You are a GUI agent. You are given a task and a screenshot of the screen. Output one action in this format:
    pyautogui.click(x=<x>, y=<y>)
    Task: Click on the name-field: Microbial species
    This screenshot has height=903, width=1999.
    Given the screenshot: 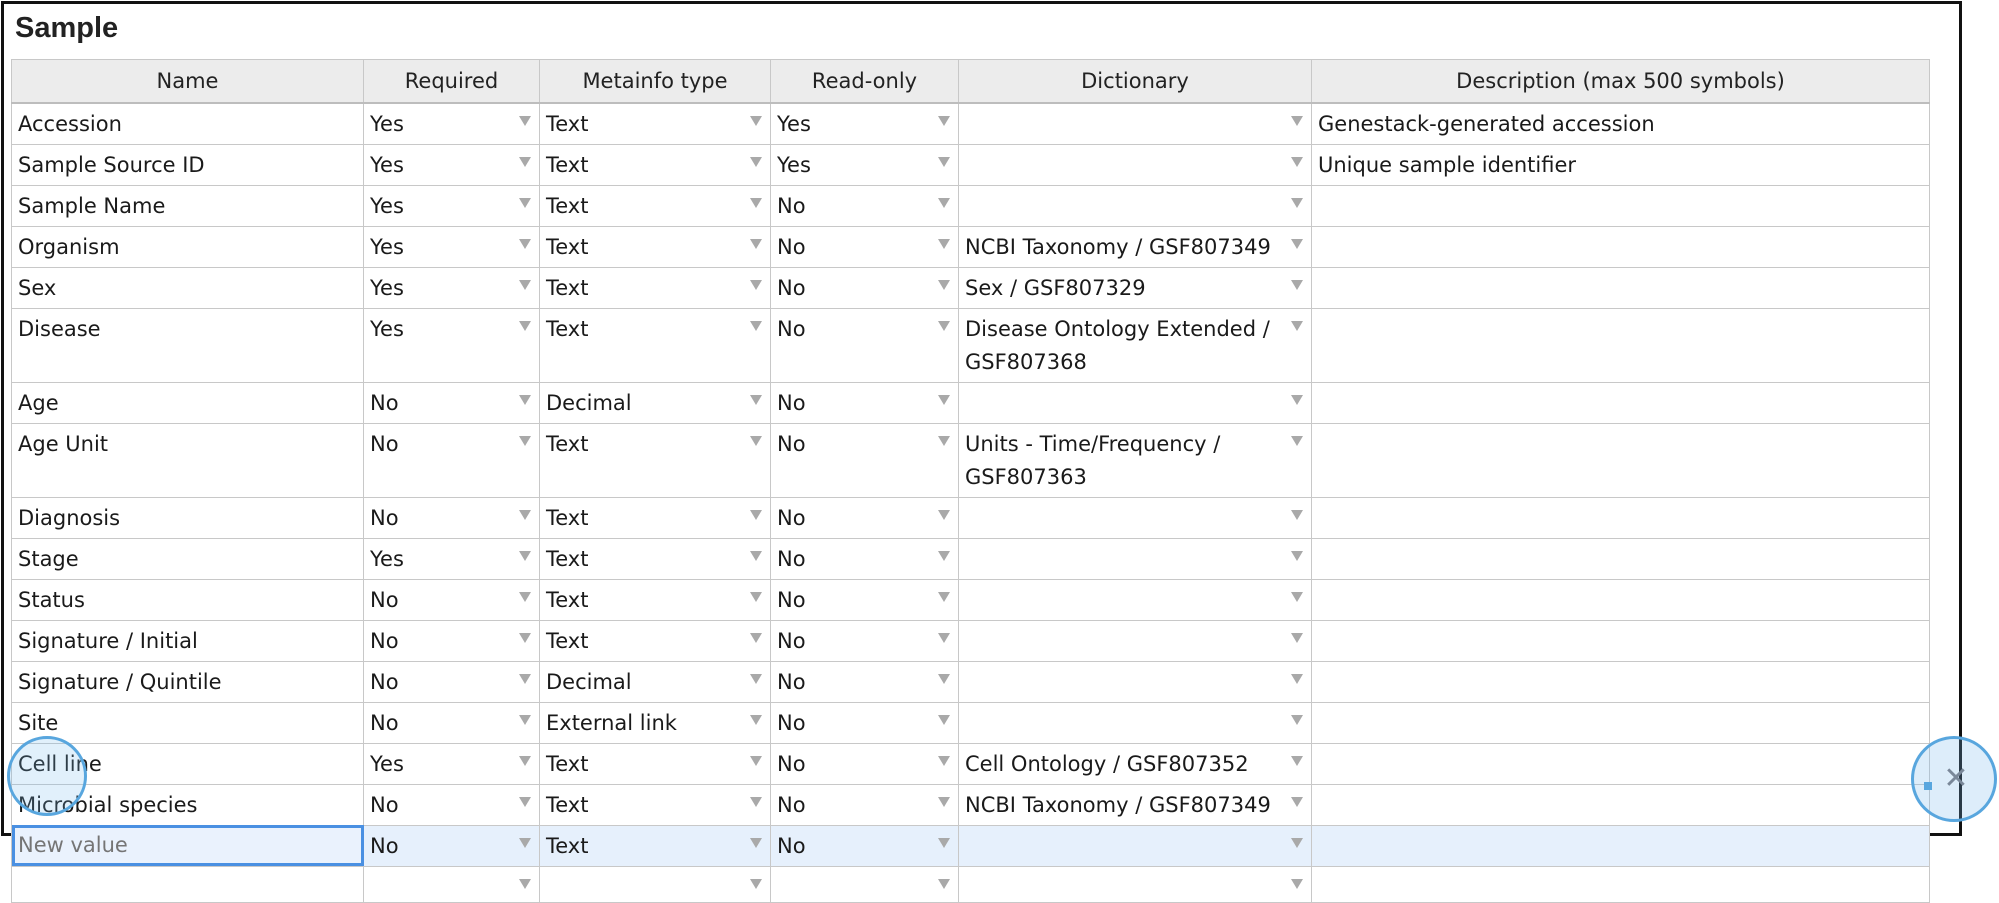 What is the action you would take?
    pyautogui.click(x=187, y=804)
    